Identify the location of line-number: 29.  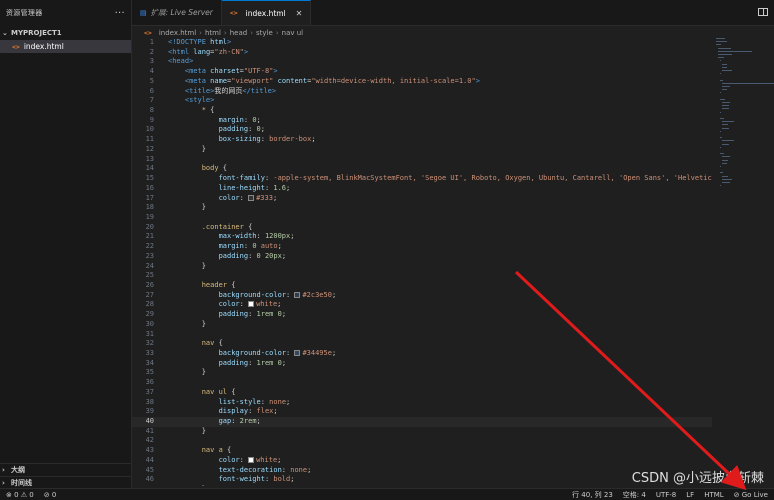
(149, 314).